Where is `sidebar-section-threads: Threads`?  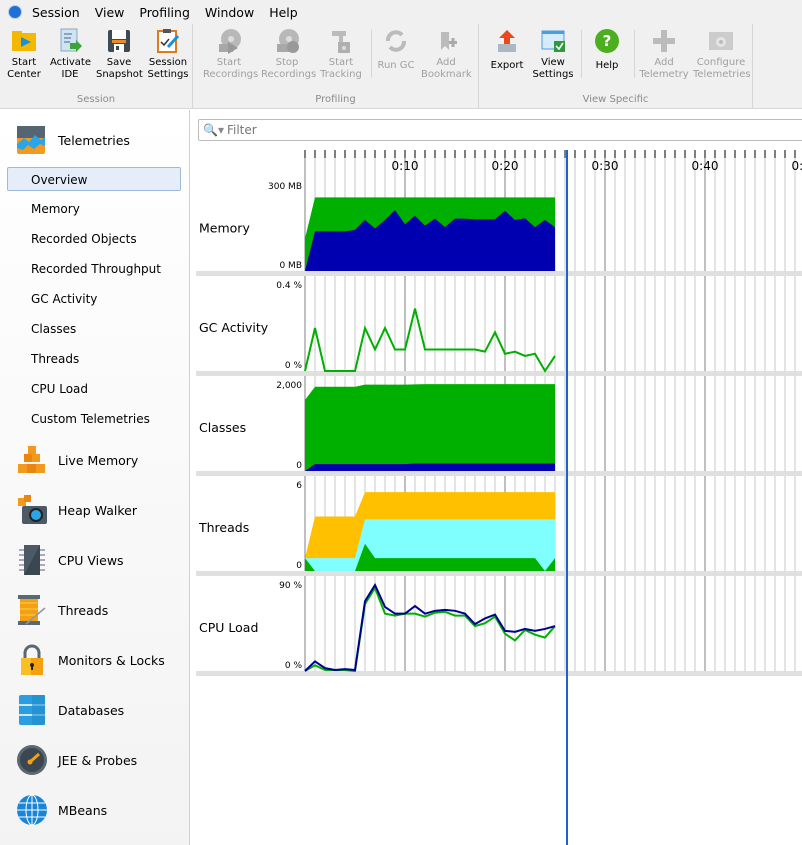
sidebar-section-threads: Threads is located at coordinates (54, 610).